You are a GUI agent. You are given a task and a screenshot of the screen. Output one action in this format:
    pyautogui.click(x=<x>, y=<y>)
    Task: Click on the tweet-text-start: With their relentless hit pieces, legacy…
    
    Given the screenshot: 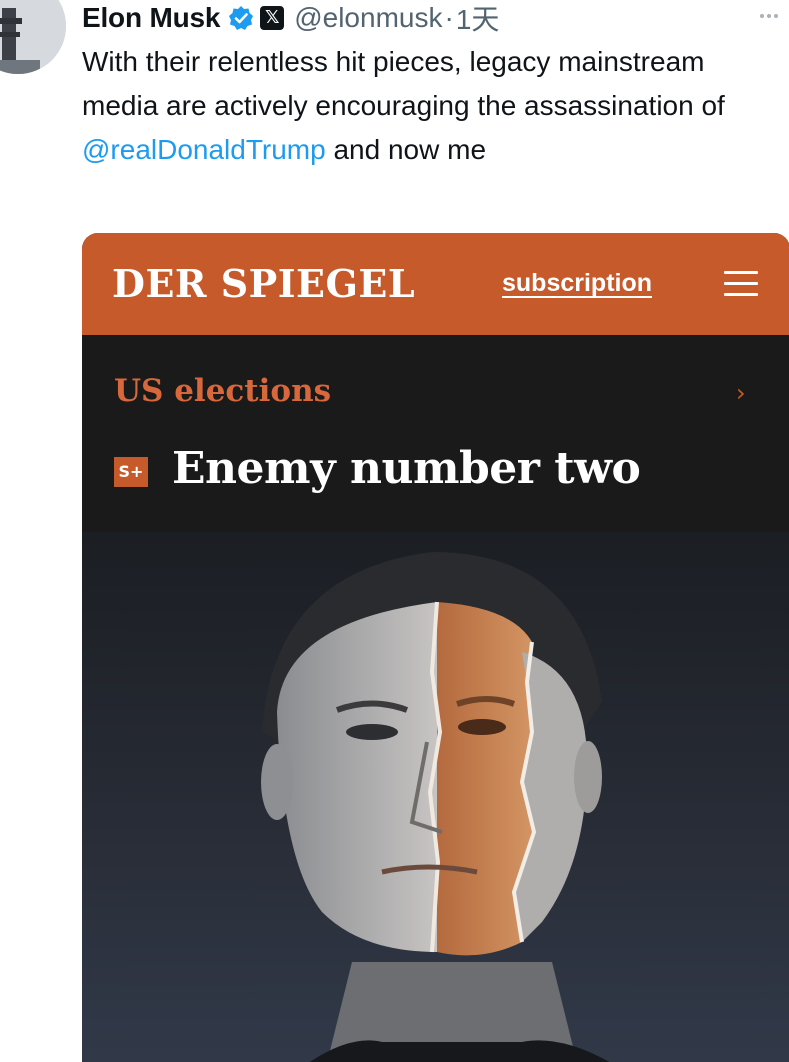 What is the action you would take?
    pyautogui.click(x=403, y=83)
    